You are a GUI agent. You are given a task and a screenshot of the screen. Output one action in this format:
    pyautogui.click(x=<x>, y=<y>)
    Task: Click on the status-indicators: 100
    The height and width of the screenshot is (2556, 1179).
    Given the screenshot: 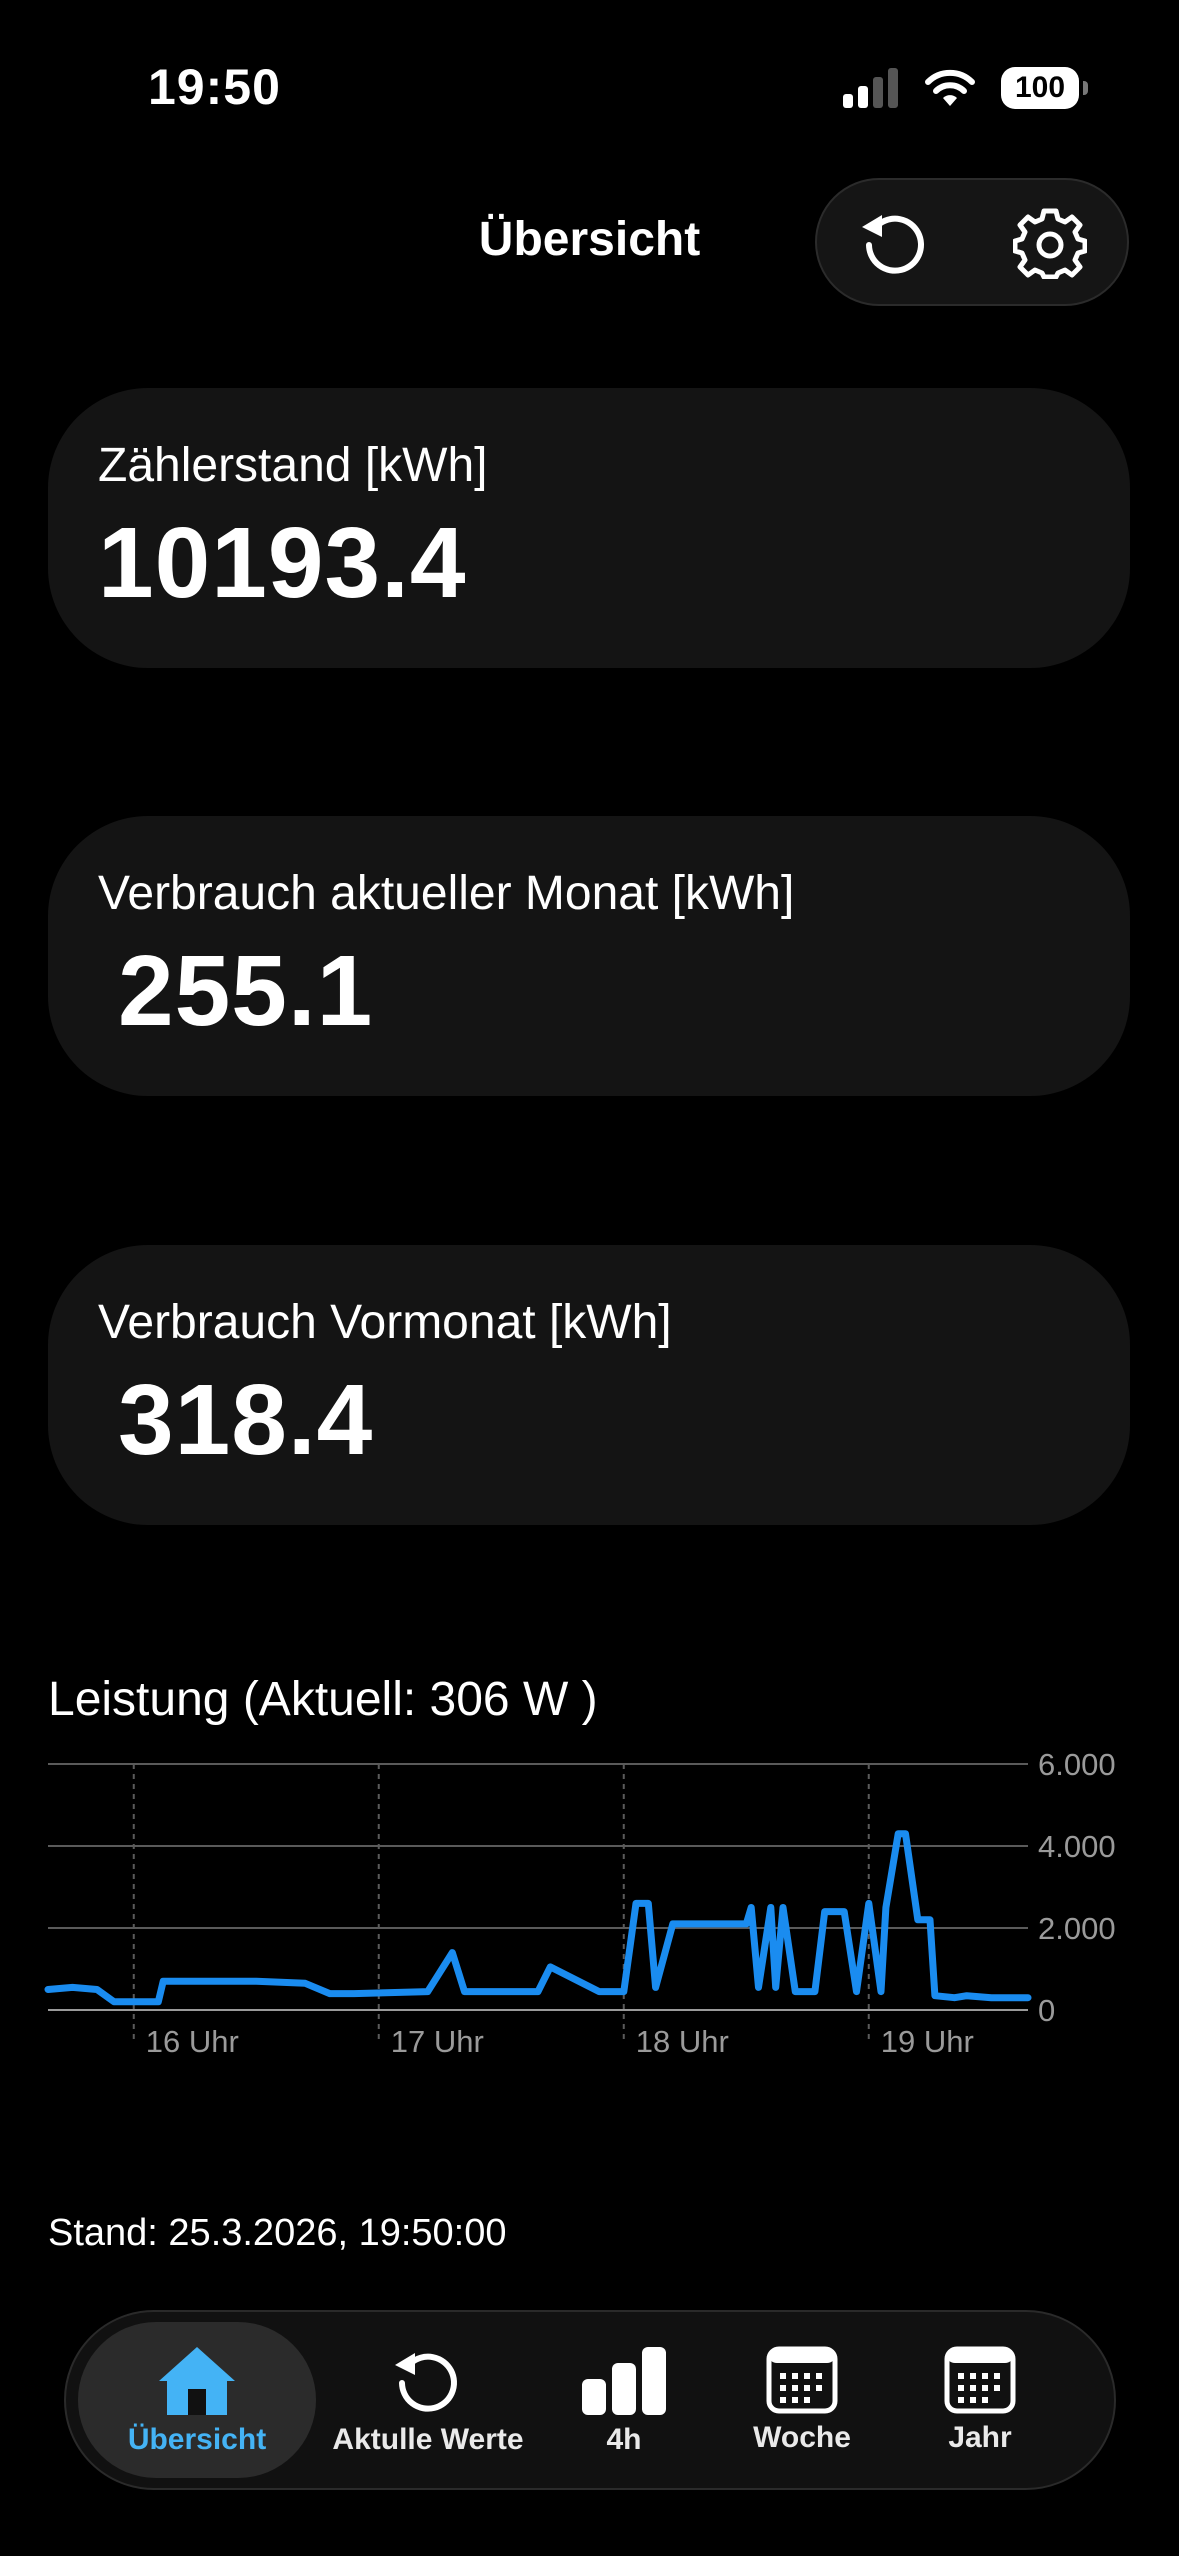 What is the action you would take?
    pyautogui.click(x=965, y=88)
    